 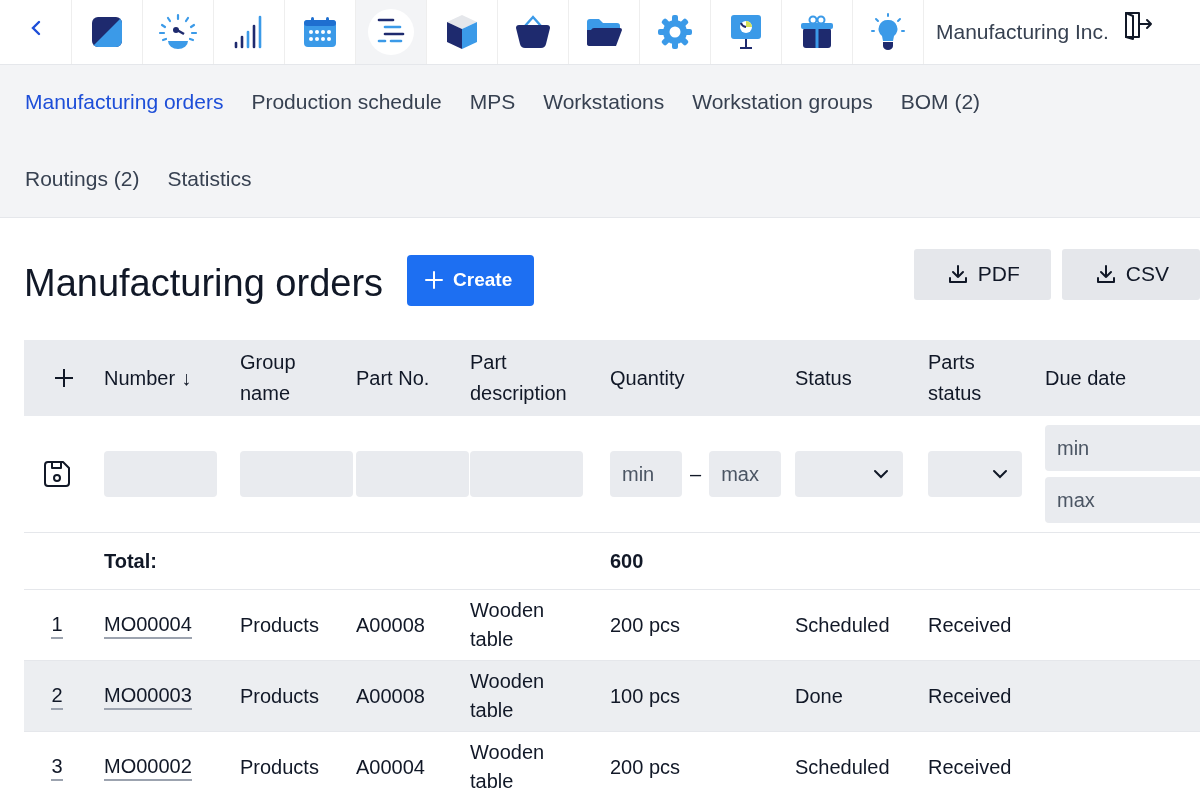 I want to click on table-cell: A00004, so click(x=390, y=767).